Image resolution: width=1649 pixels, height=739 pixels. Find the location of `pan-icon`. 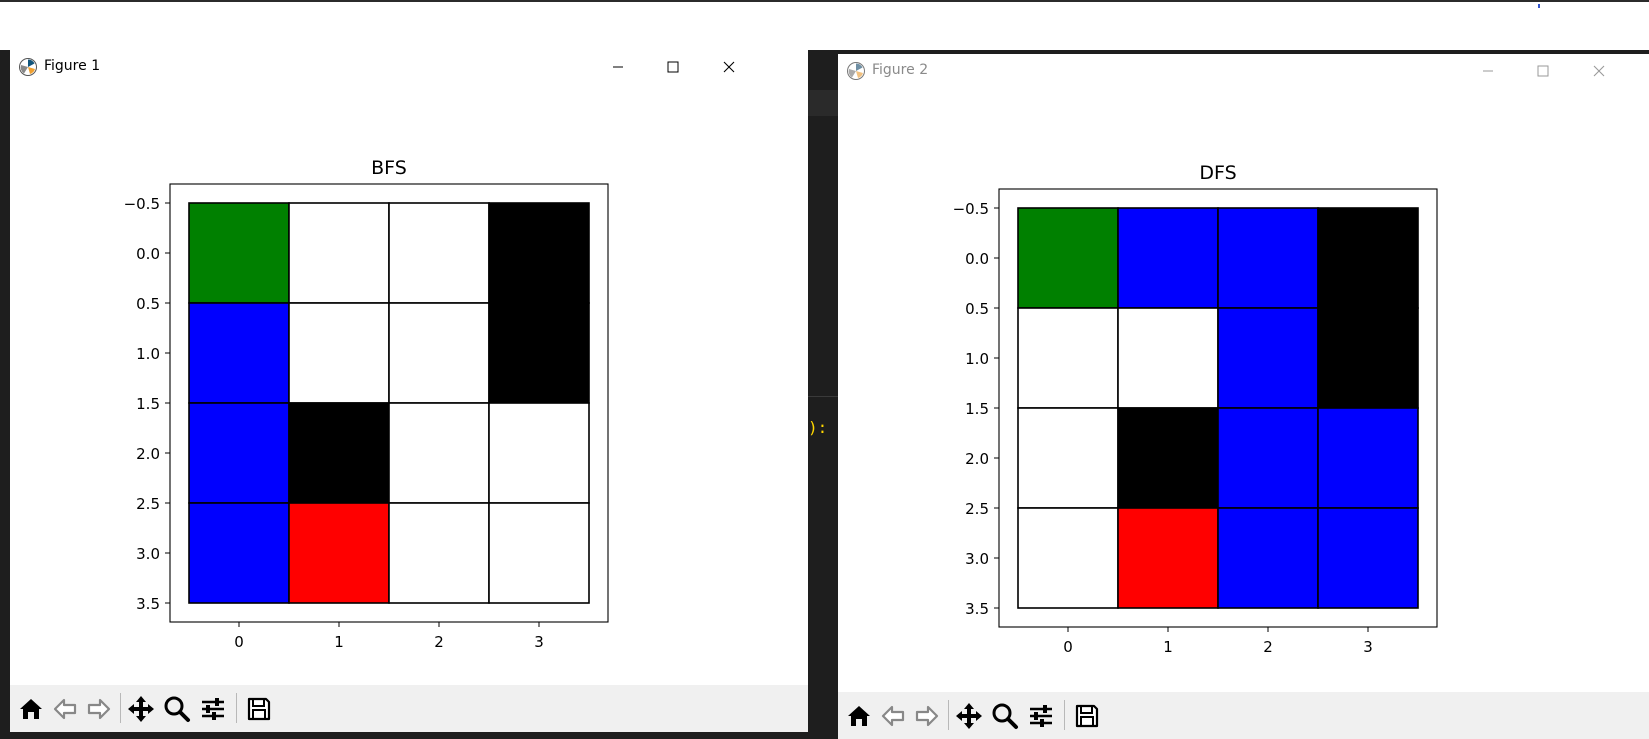

pan-icon is located at coordinates (141, 709).